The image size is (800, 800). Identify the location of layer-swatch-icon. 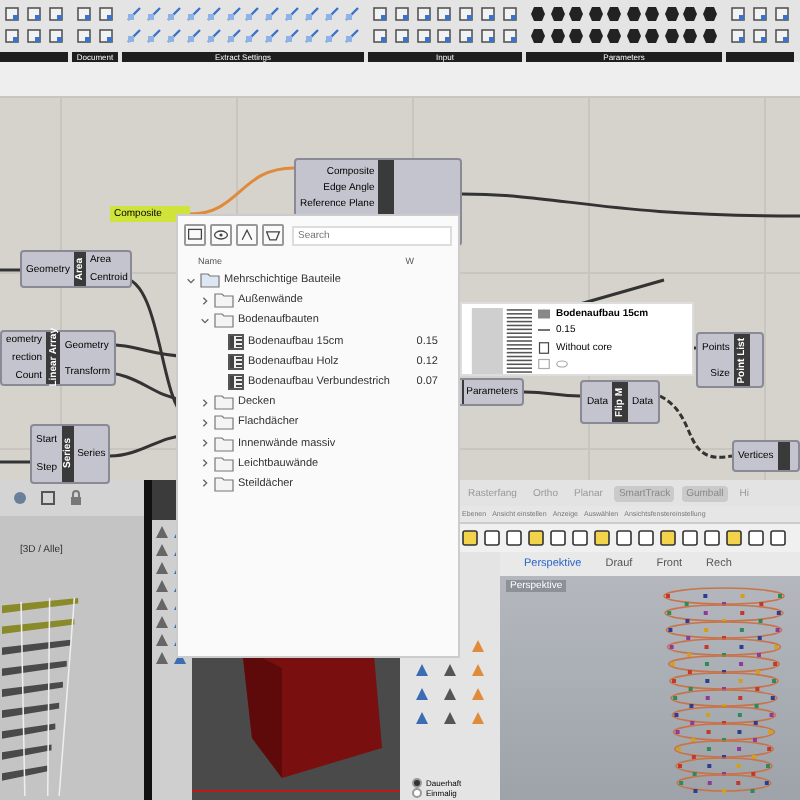
(499, 341).